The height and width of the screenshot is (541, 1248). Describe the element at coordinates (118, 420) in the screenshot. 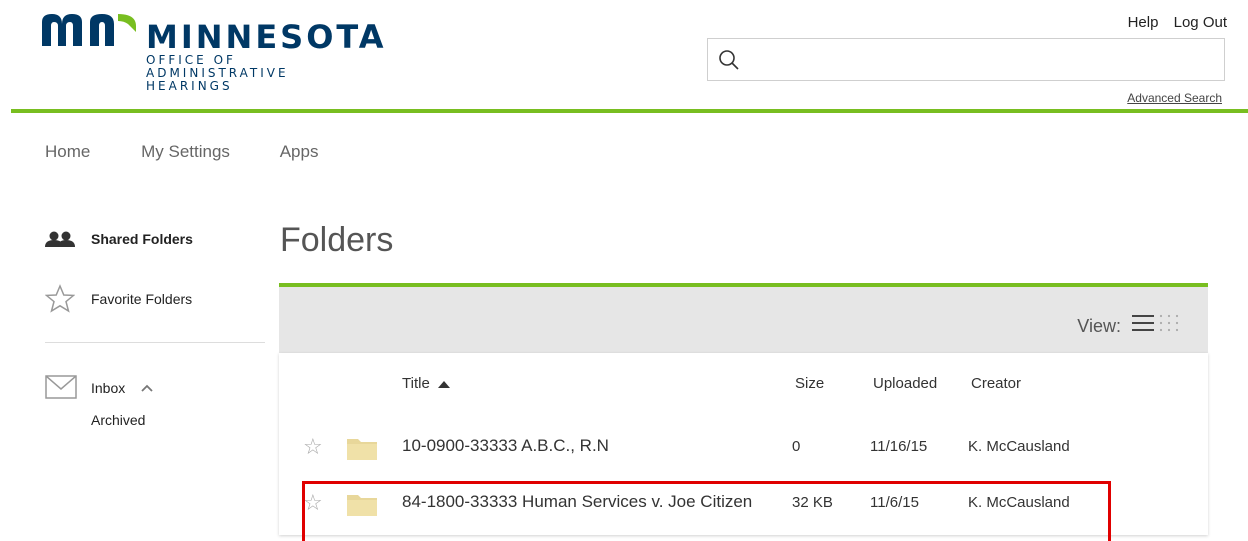

I see `sidebar-item-archived: Archived` at that location.